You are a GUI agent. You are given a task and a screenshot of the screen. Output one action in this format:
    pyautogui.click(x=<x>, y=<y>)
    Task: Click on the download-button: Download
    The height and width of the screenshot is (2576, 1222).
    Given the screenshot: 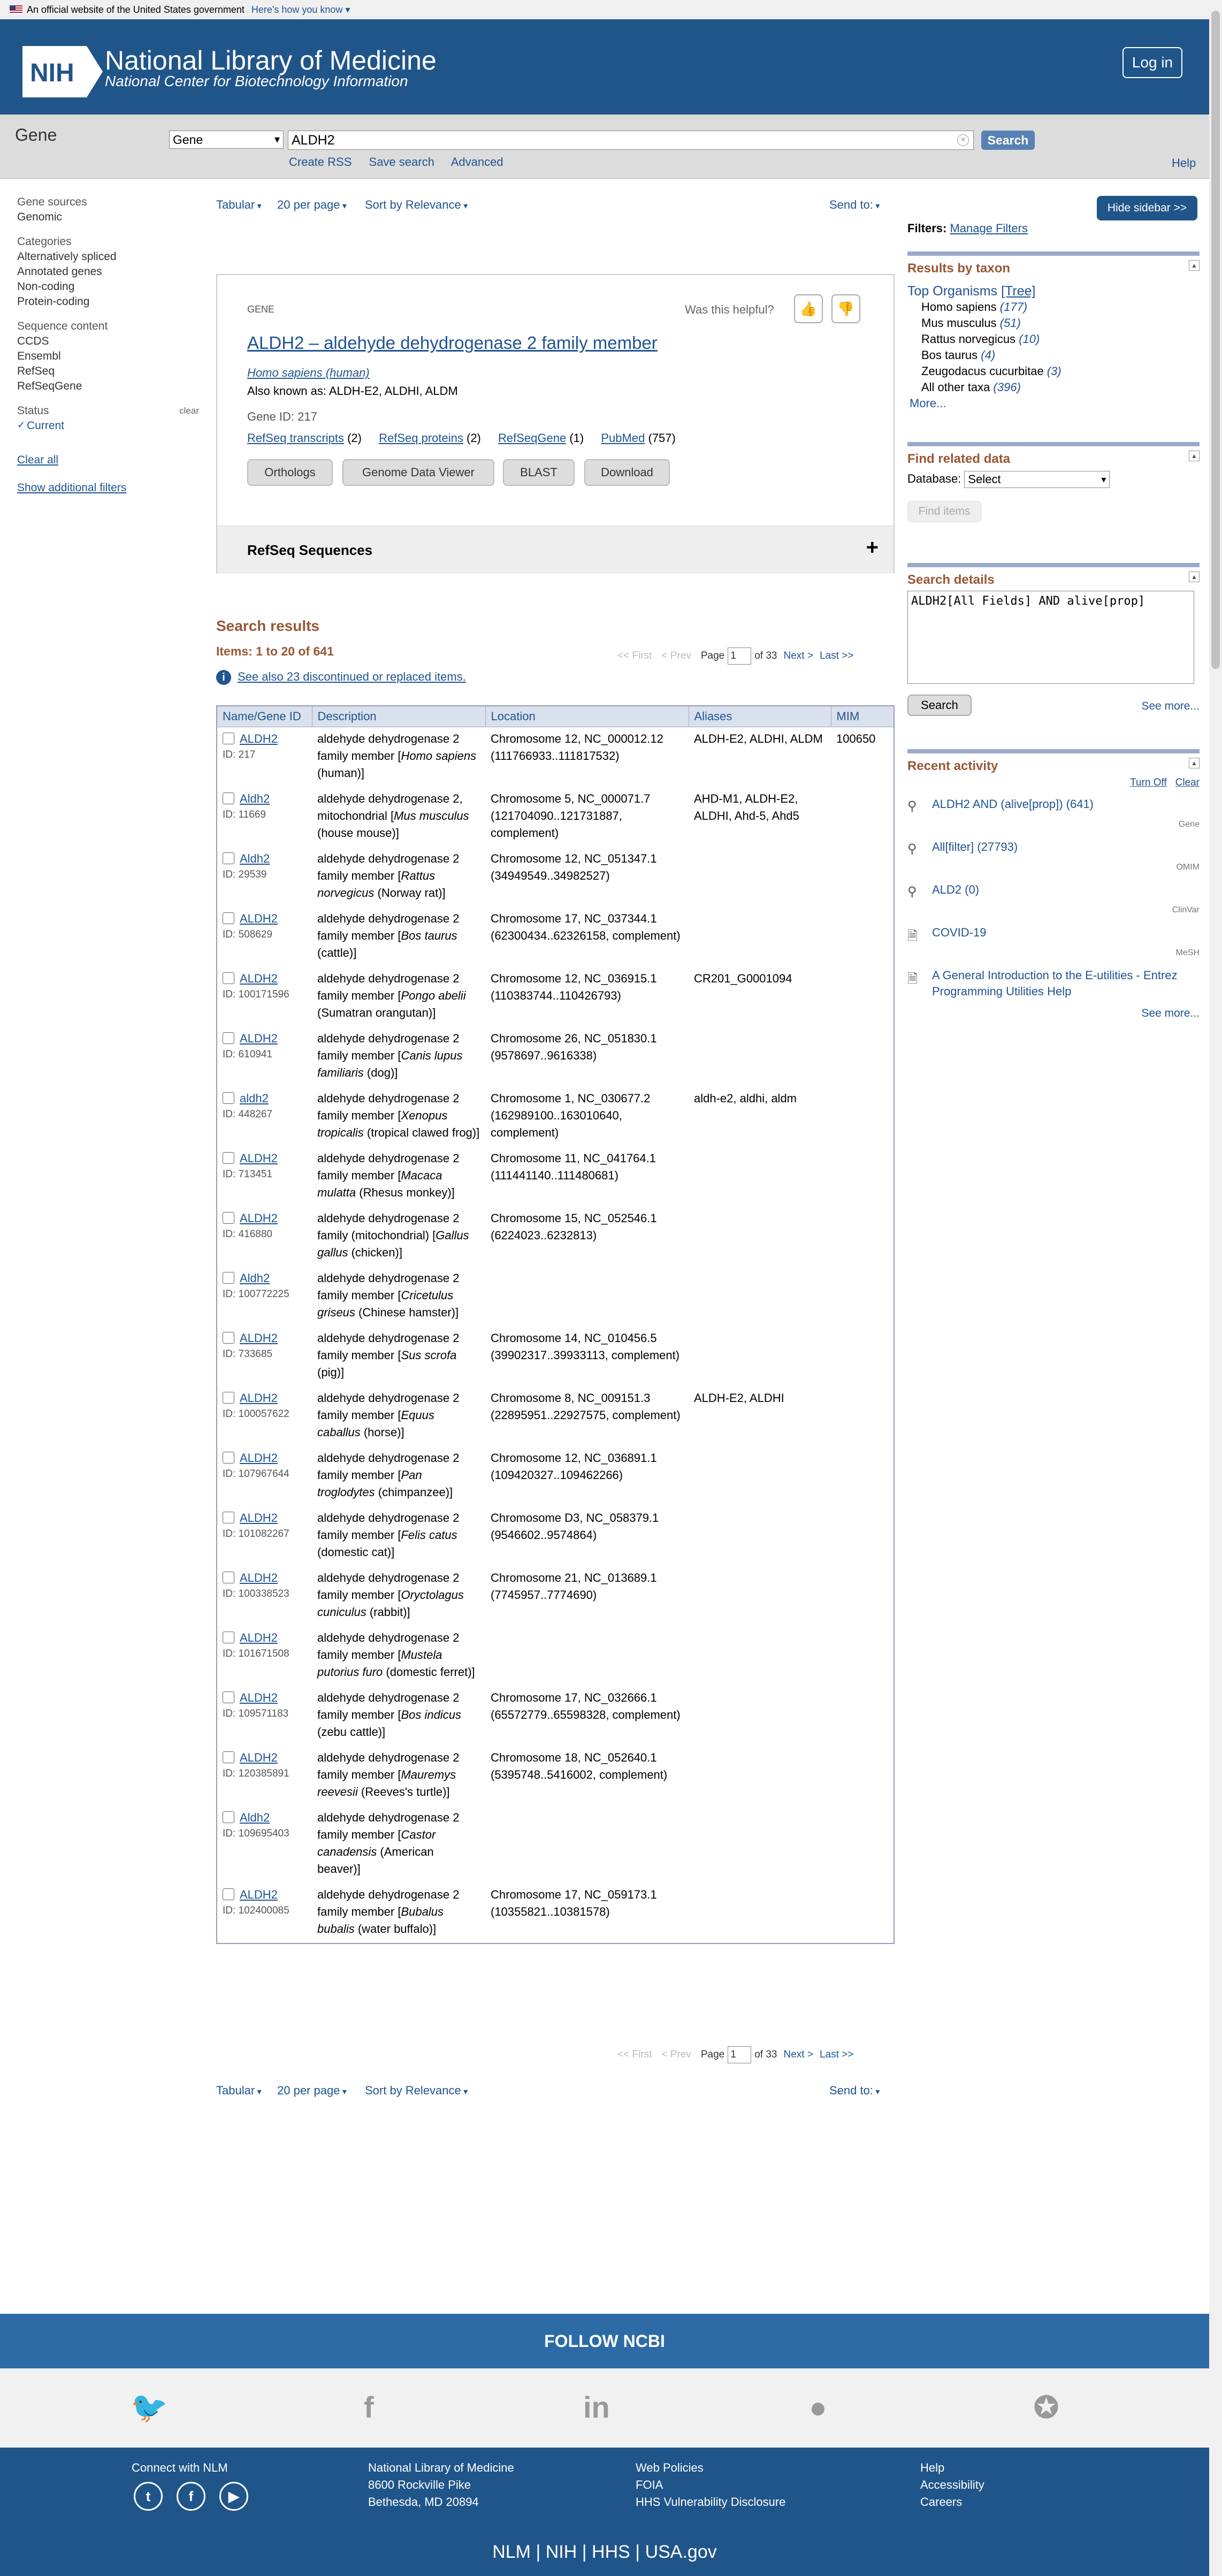 What is the action you would take?
    pyautogui.click(x=627, y=472)
    